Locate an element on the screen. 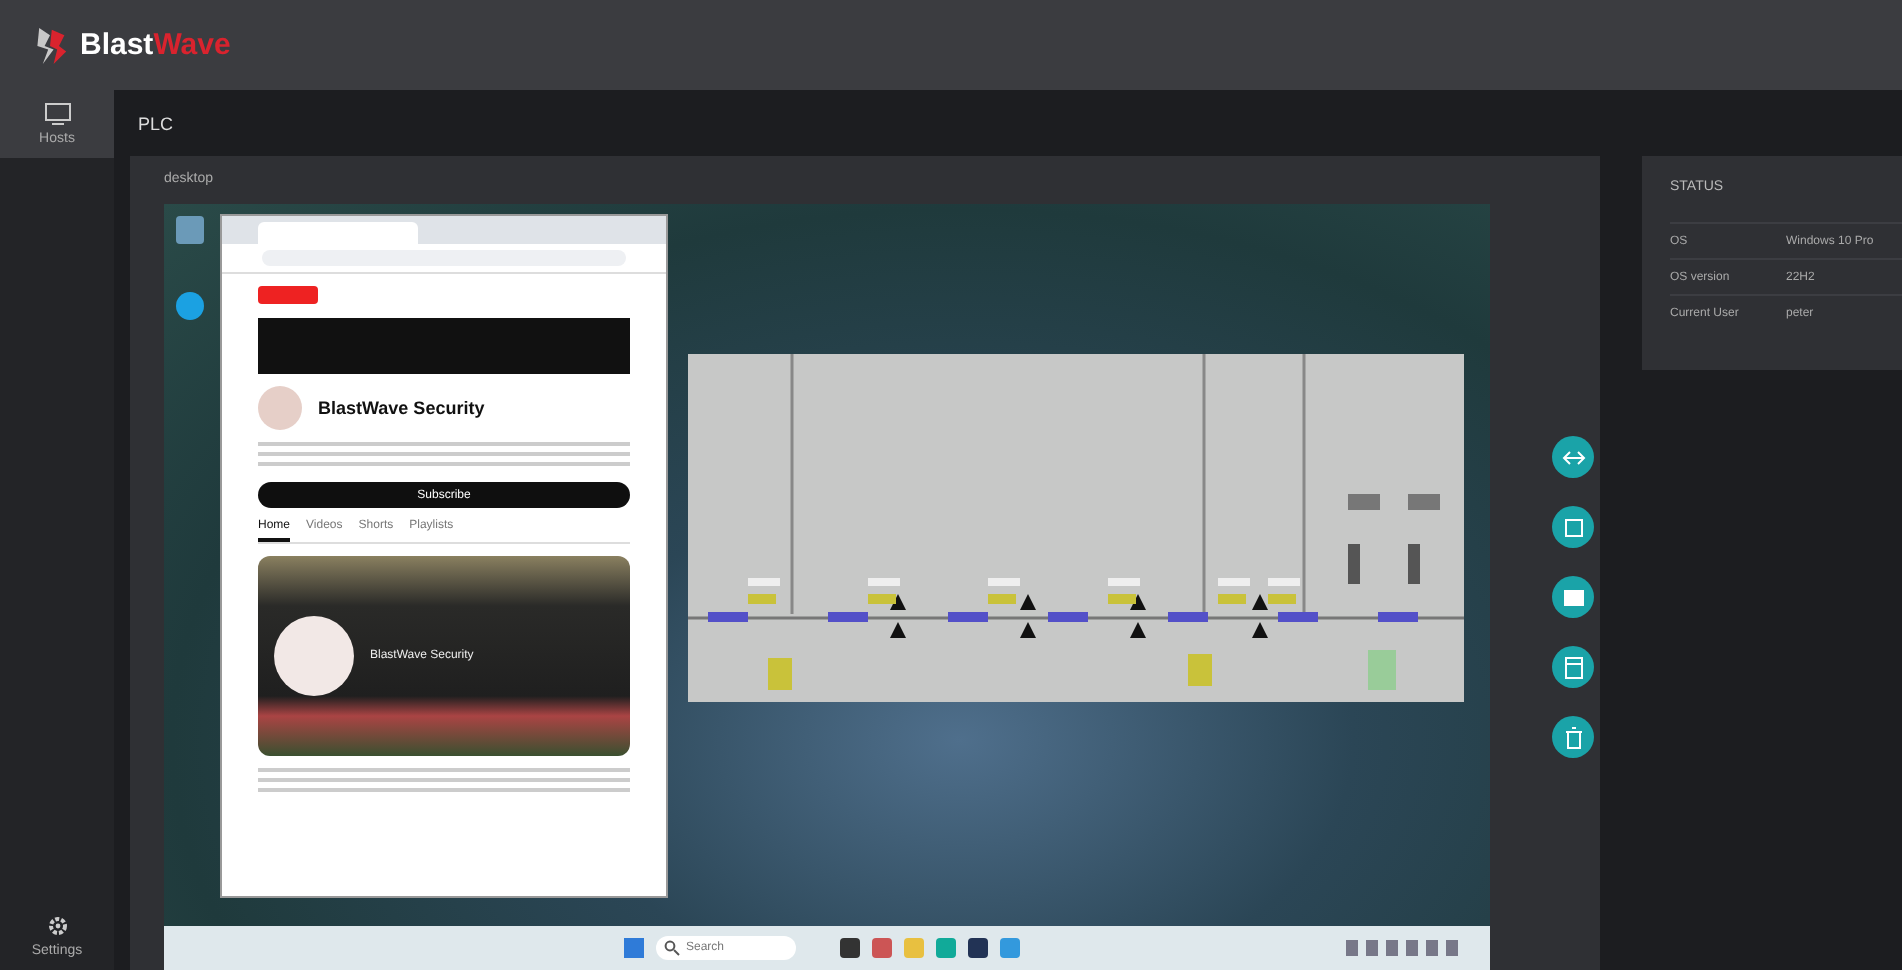  channel-name: BlastWave Security is located at coordinates (401, 408).